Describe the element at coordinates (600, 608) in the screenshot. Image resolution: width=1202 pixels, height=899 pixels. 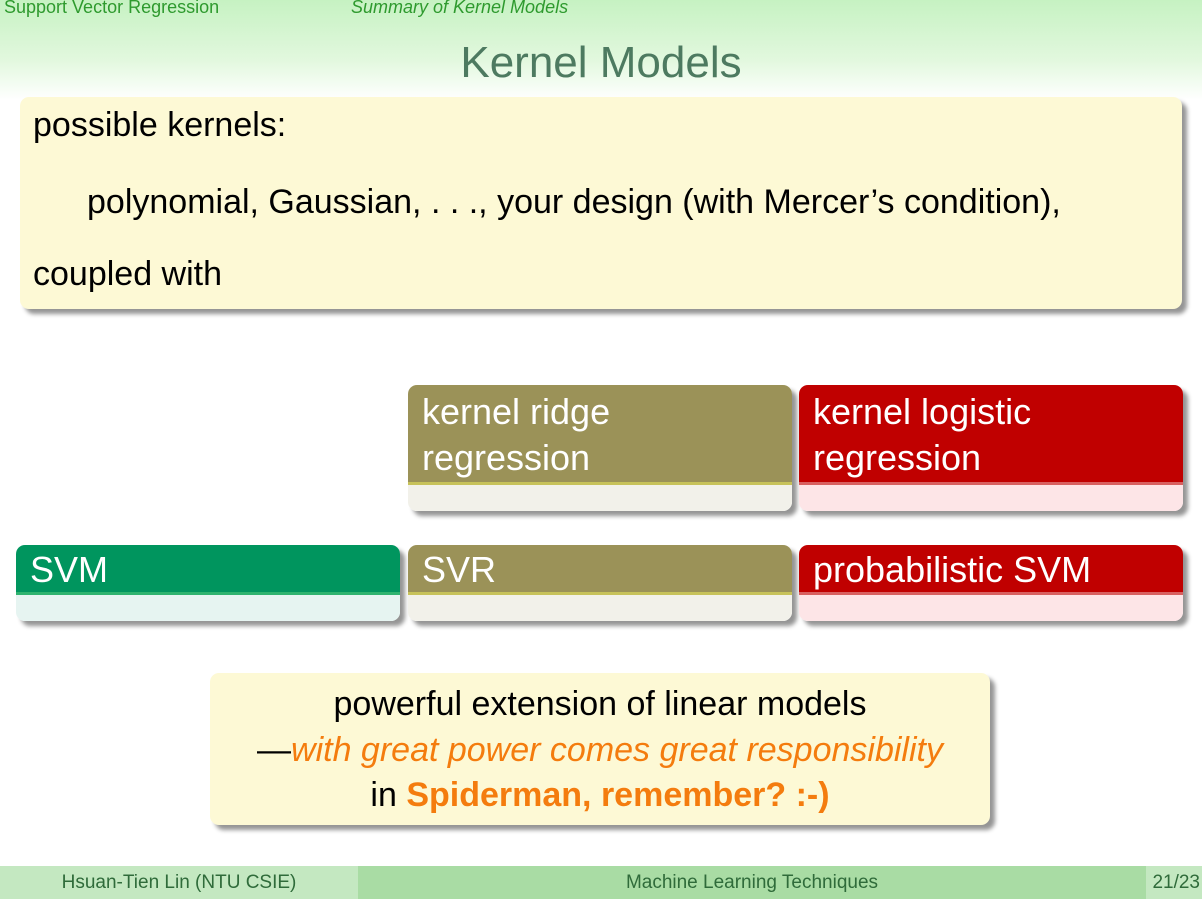
I see `svr-body` at that location.